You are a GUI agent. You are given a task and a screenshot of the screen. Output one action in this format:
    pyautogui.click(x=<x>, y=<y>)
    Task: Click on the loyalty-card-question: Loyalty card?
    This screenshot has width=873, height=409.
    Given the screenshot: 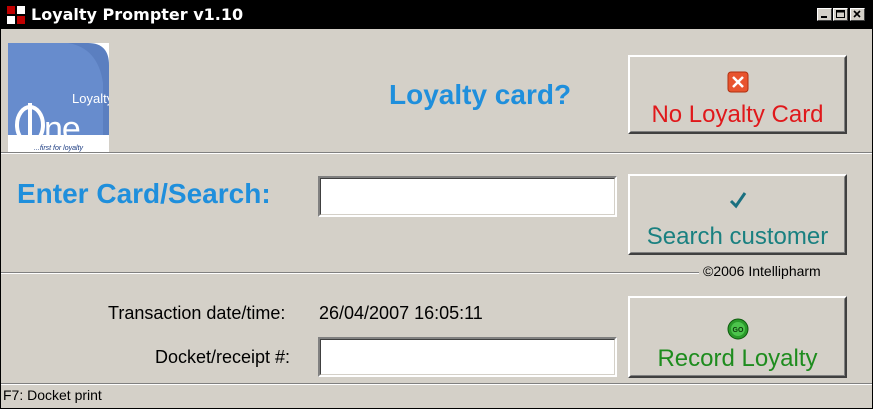 What is the action you would take?
    pyautogui.click(x=480, y=94)
    